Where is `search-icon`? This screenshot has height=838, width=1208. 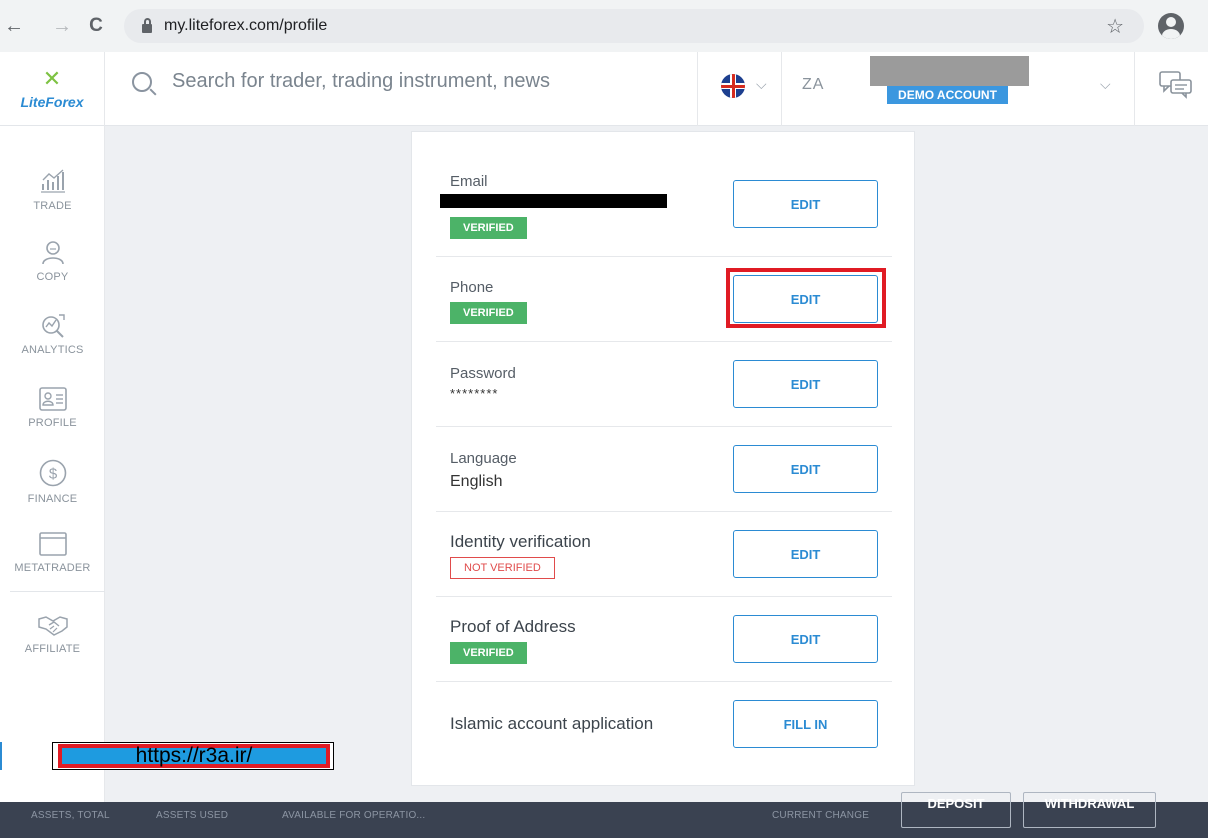
search-icon is located at coordinates (142, 81).